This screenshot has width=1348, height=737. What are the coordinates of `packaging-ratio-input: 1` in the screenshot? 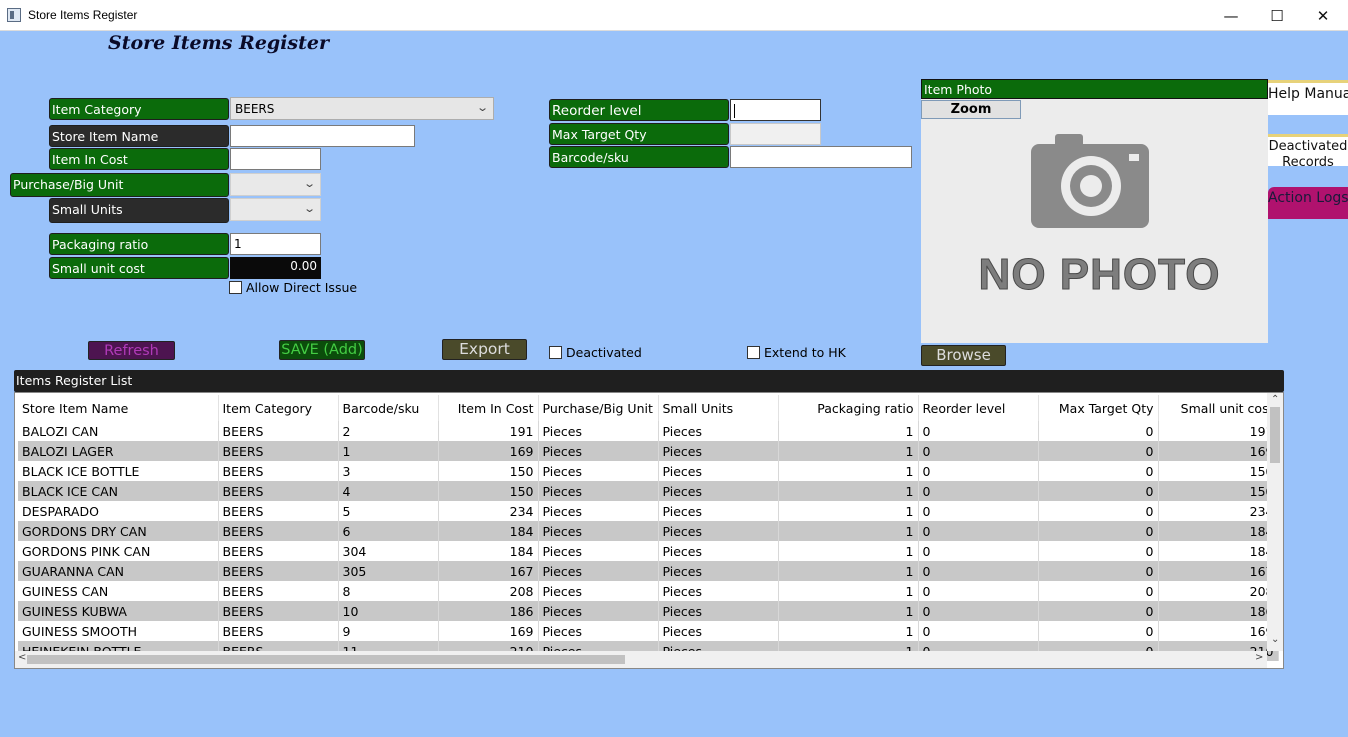 It's located at (275, 244).